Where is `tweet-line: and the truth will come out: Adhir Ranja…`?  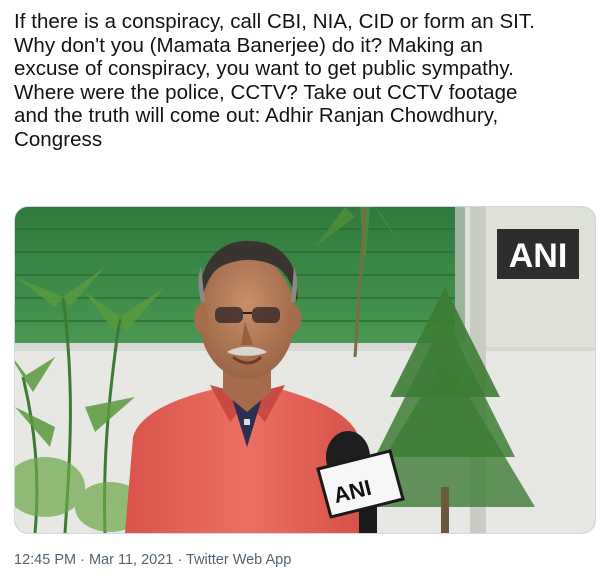
tweet-line: and the truth will come out: Adhir Ranja… is located at coordinates (256, 116).